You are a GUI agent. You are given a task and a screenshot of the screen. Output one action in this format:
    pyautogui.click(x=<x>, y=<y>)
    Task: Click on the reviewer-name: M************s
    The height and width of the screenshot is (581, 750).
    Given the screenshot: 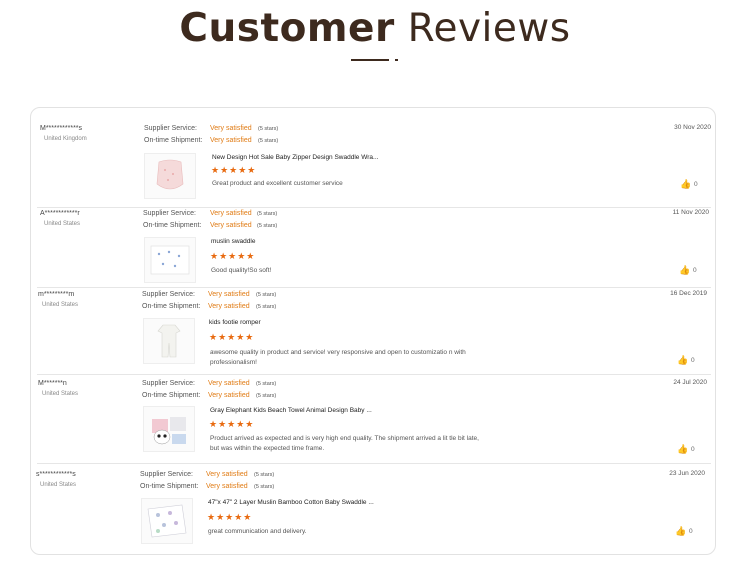 What is the action you would take?
    pyautogui.click(x=61, y=128)
    